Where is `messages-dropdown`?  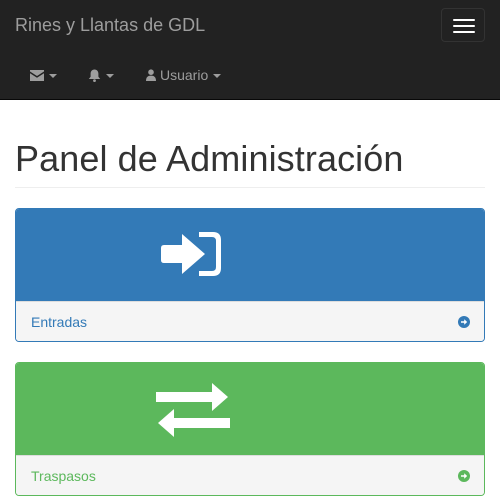
messages-dropdown is located at coordinates (43, 75).